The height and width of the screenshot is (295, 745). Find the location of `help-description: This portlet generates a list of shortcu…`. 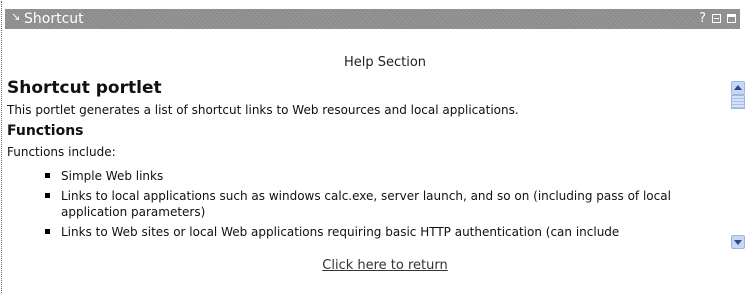

help-description: This portlet generates a list of shortcu… is located at coordinates (263, 110).